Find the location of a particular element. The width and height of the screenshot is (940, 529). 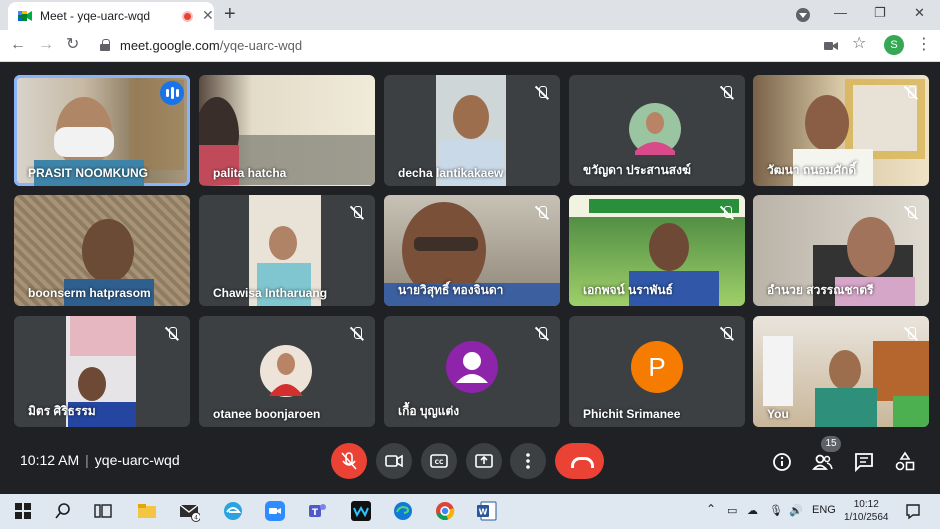

minimize-icon: — is located at coordinates (840, 12).